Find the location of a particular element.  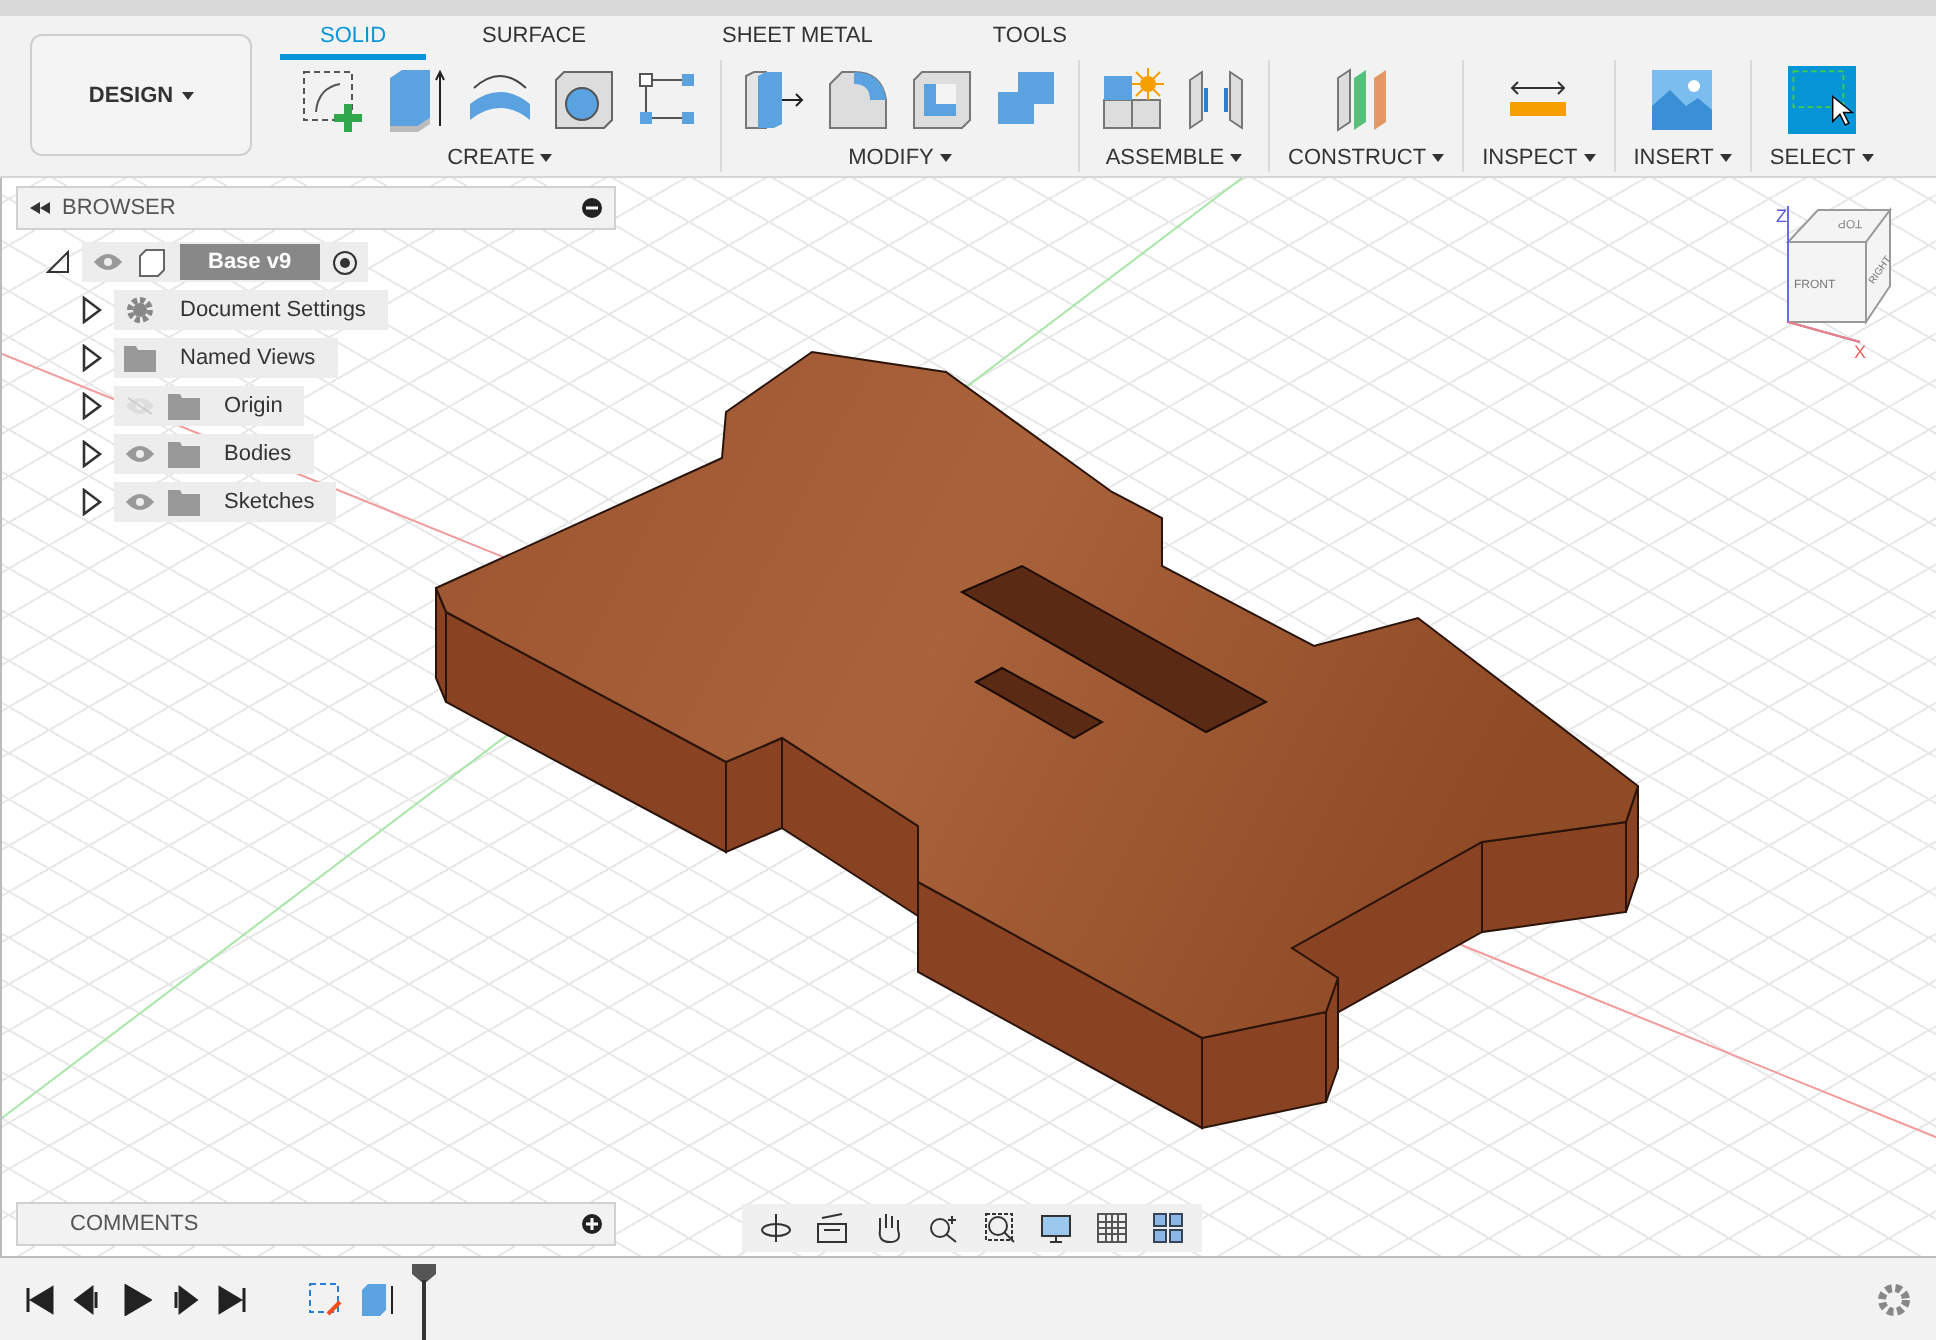

component-icon is located at coordinates (152, 262).